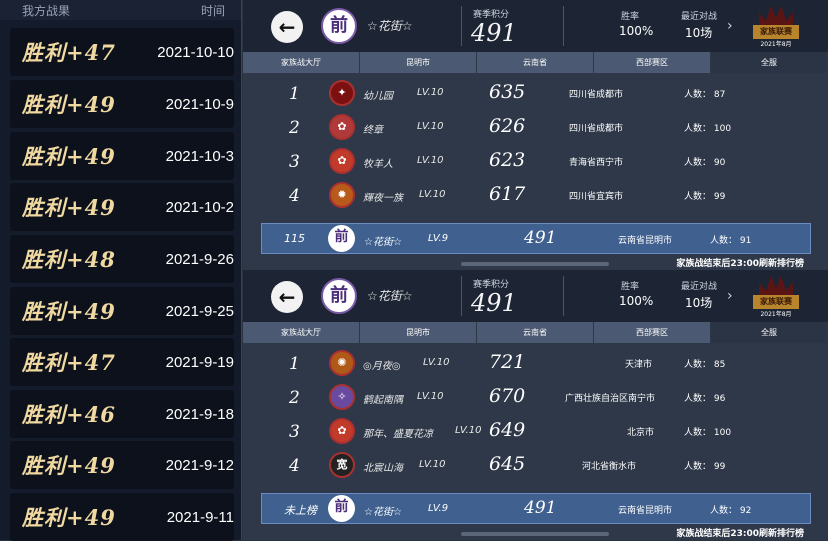 Image resolution: width=828 pixels, height=541 pixels. I want to click on region-tabs: 家族战大厅 昆明市 云南省 西部赛区 全服, so click(535, 62).